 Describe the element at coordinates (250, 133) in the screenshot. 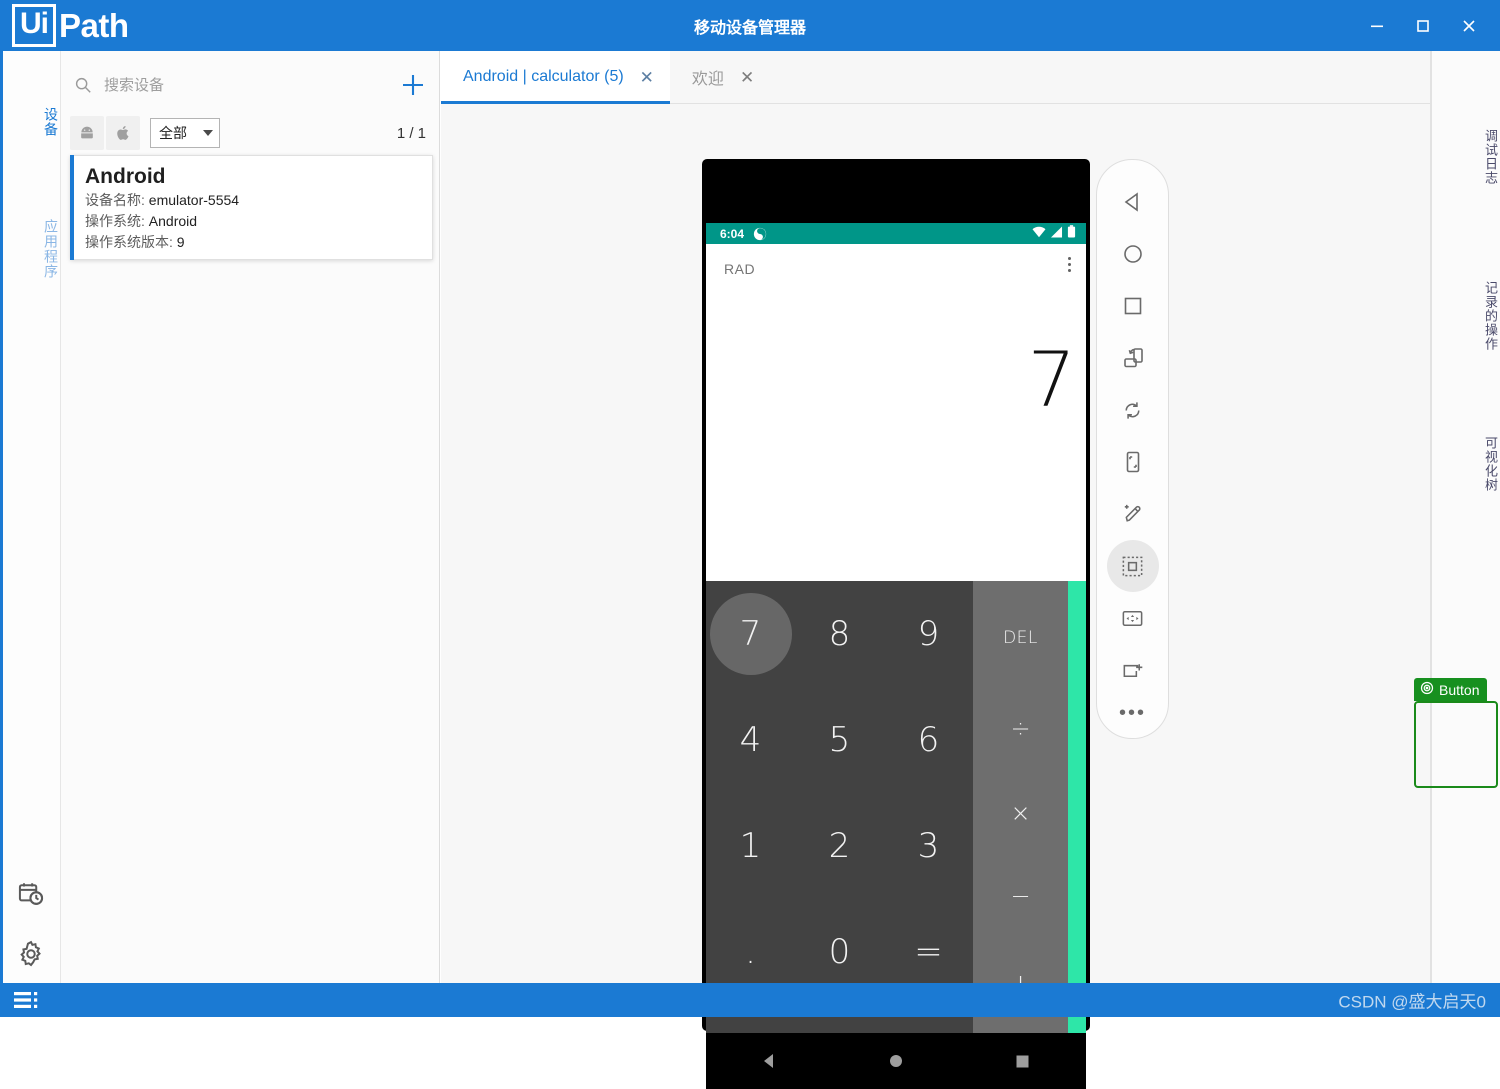

I see `device-filter-row: 全部 1 / 1` at that location.